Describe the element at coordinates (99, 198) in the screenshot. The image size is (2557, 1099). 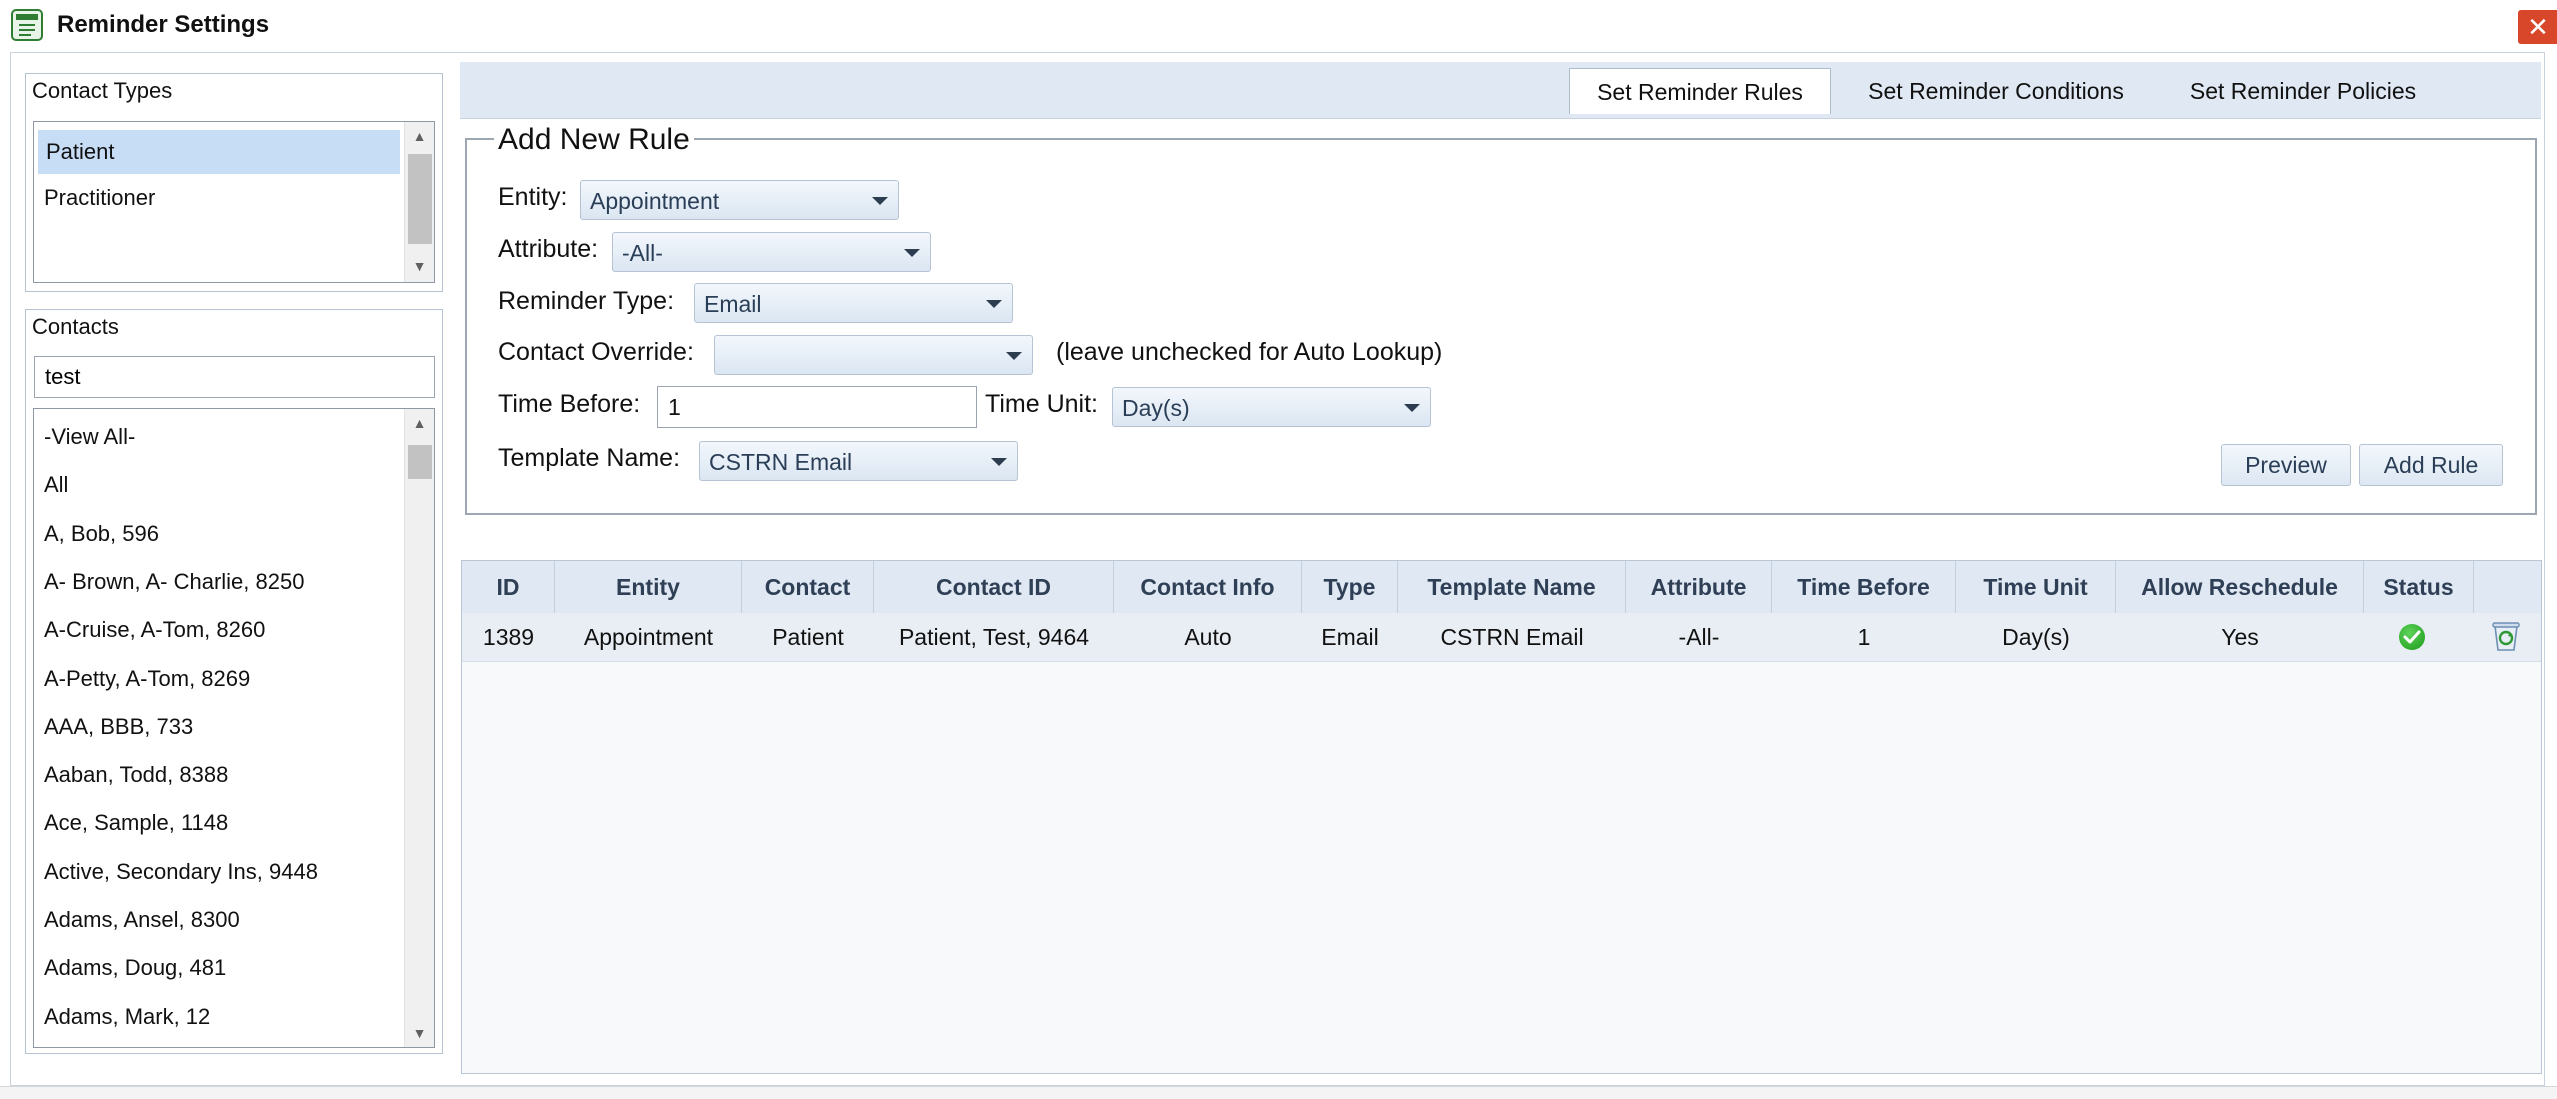
I see `contact-type-item-practitioner: Practitioner` at that location.